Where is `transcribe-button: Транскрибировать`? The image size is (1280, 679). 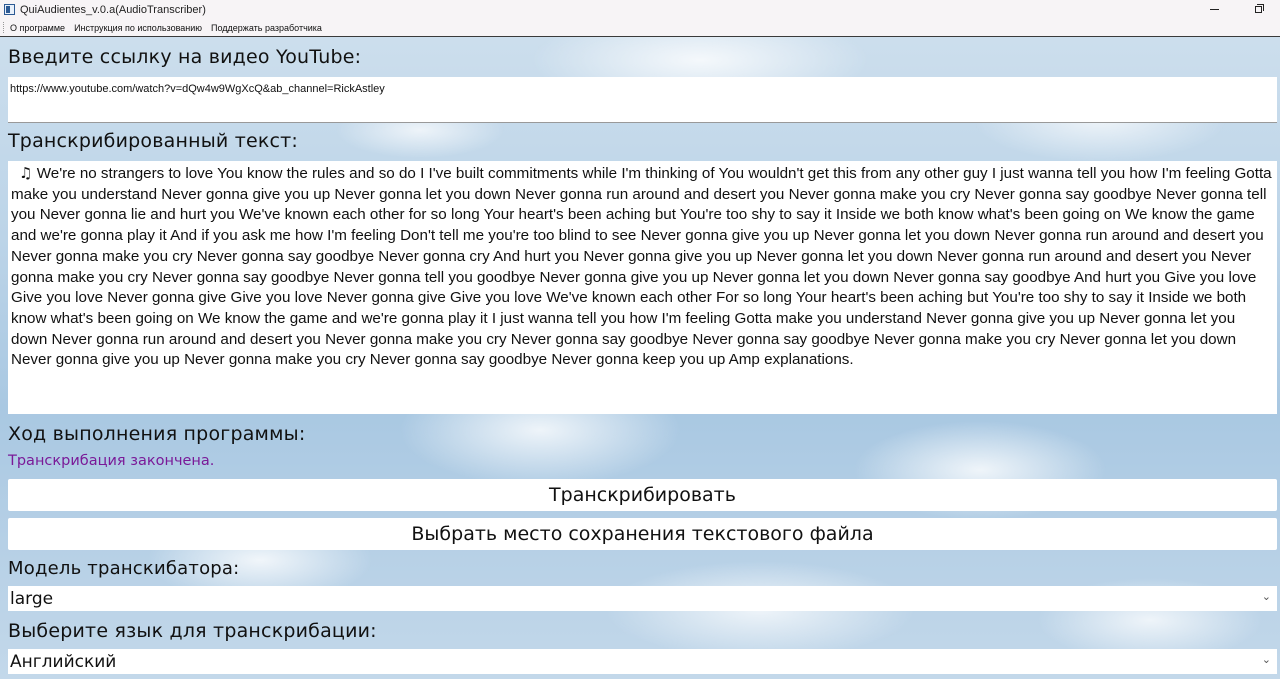
transcribe-button: Транскрибировать is located at coordinates (642, 495).